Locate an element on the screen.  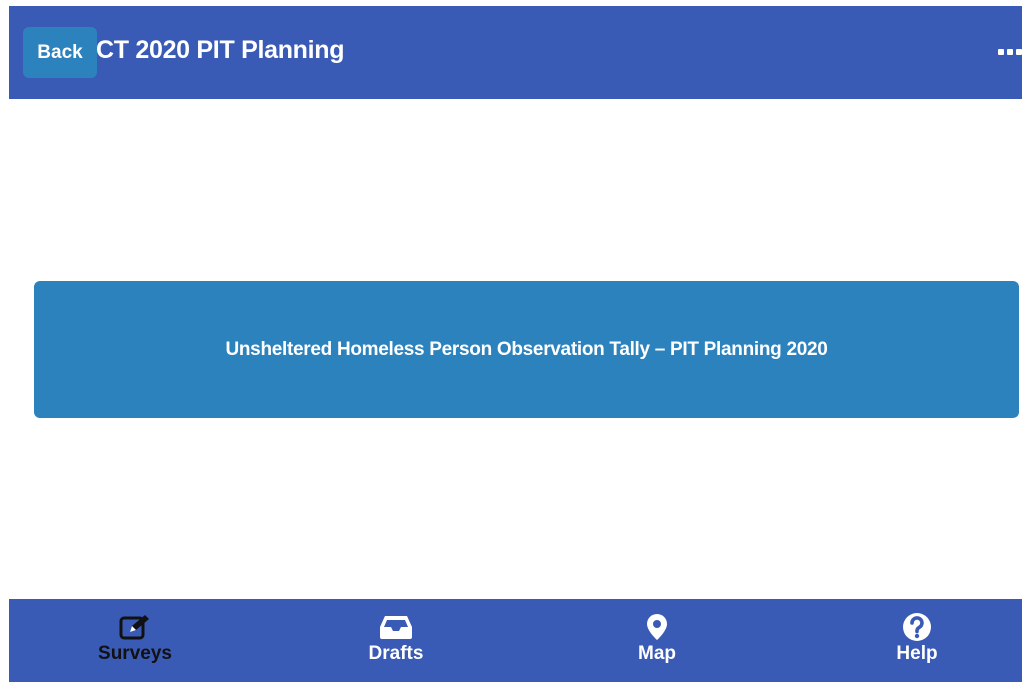
tab-help: Help is located at coordinates (917, 640).